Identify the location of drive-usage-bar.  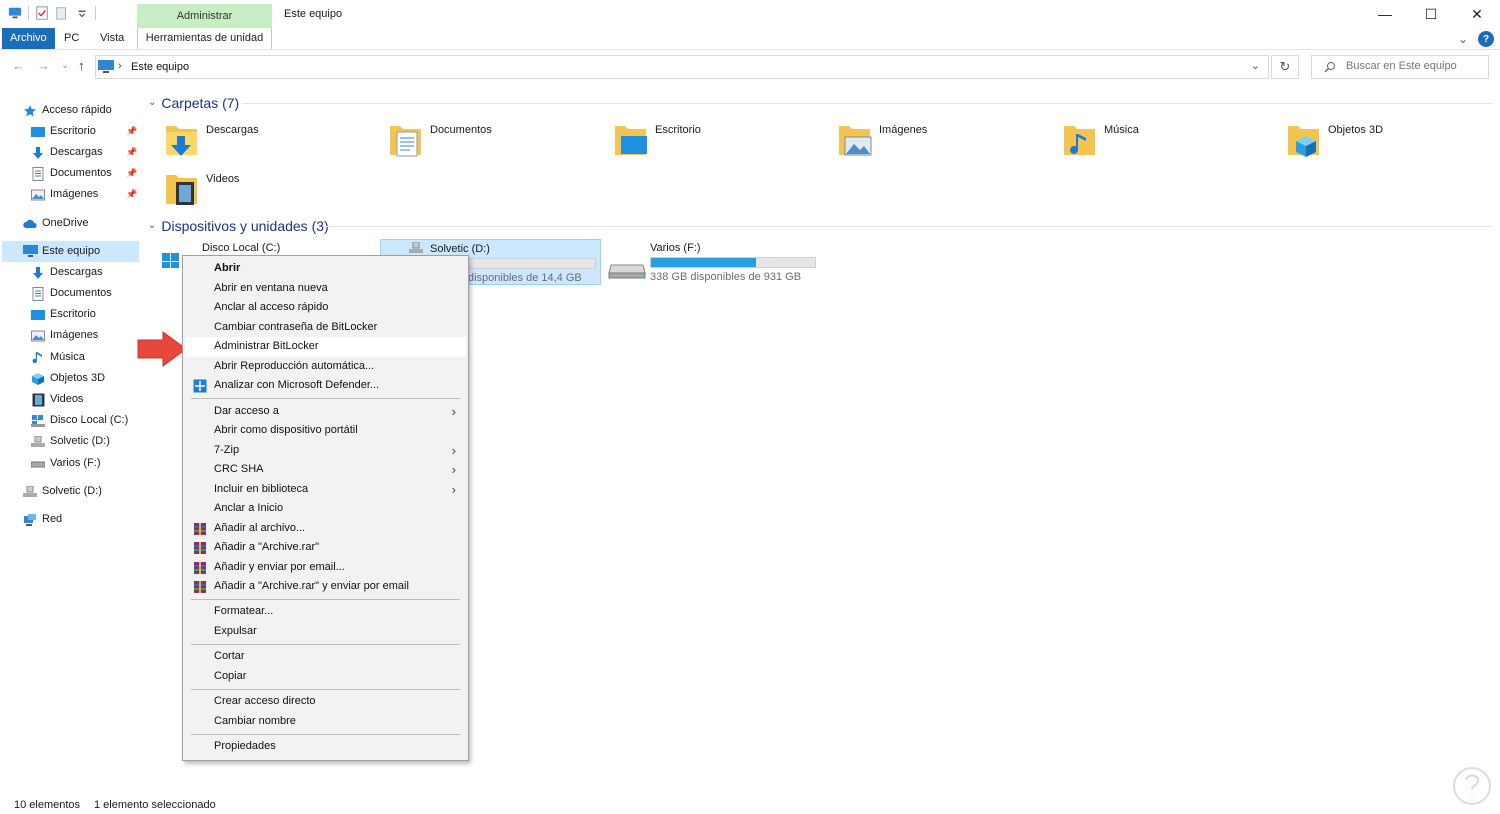
(733, 262).